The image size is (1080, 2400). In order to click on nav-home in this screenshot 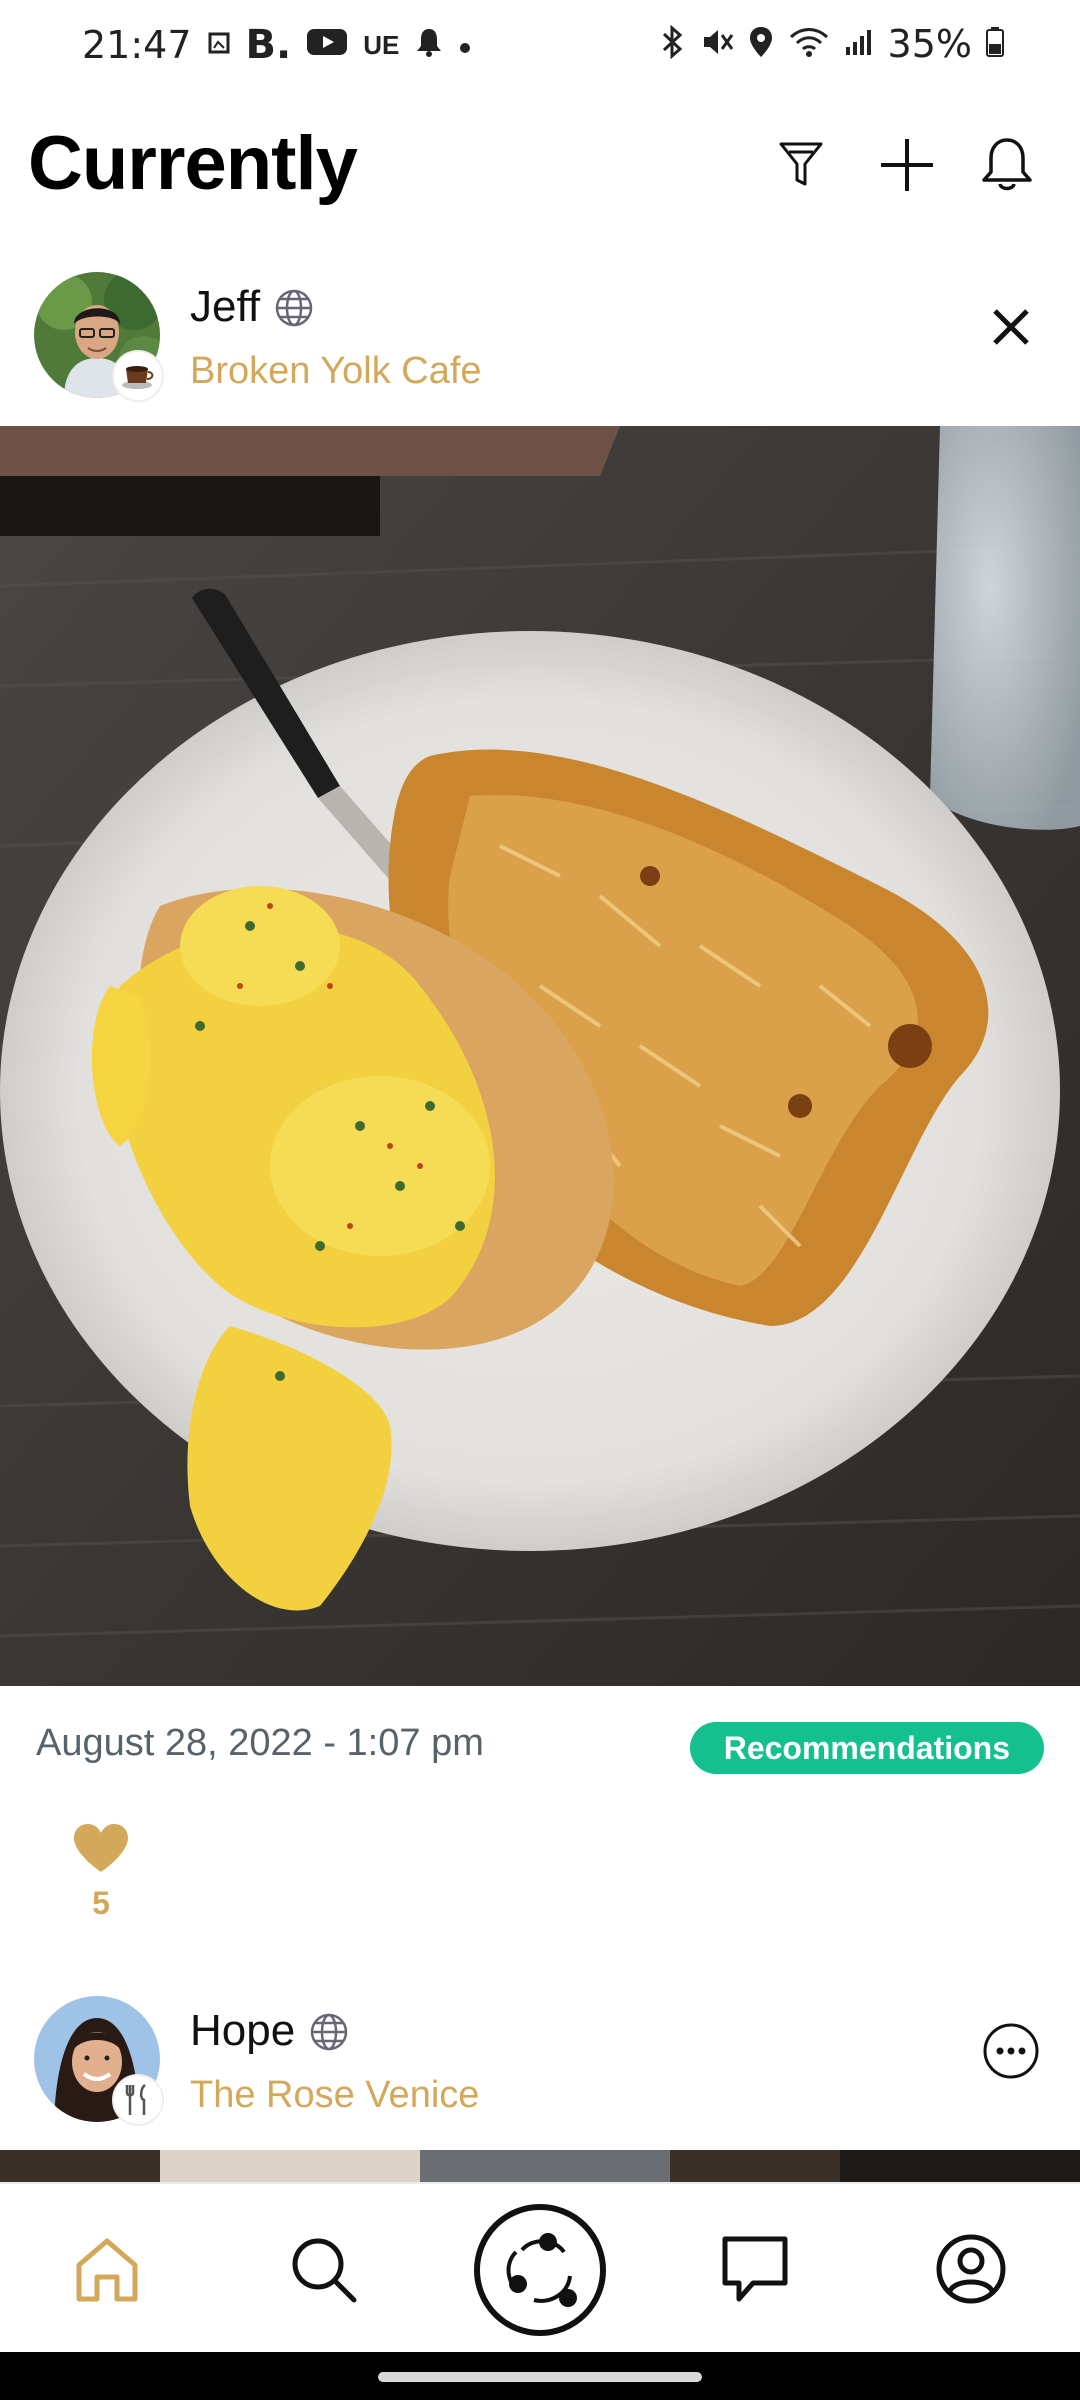, I will do `click(107, 2269)`.